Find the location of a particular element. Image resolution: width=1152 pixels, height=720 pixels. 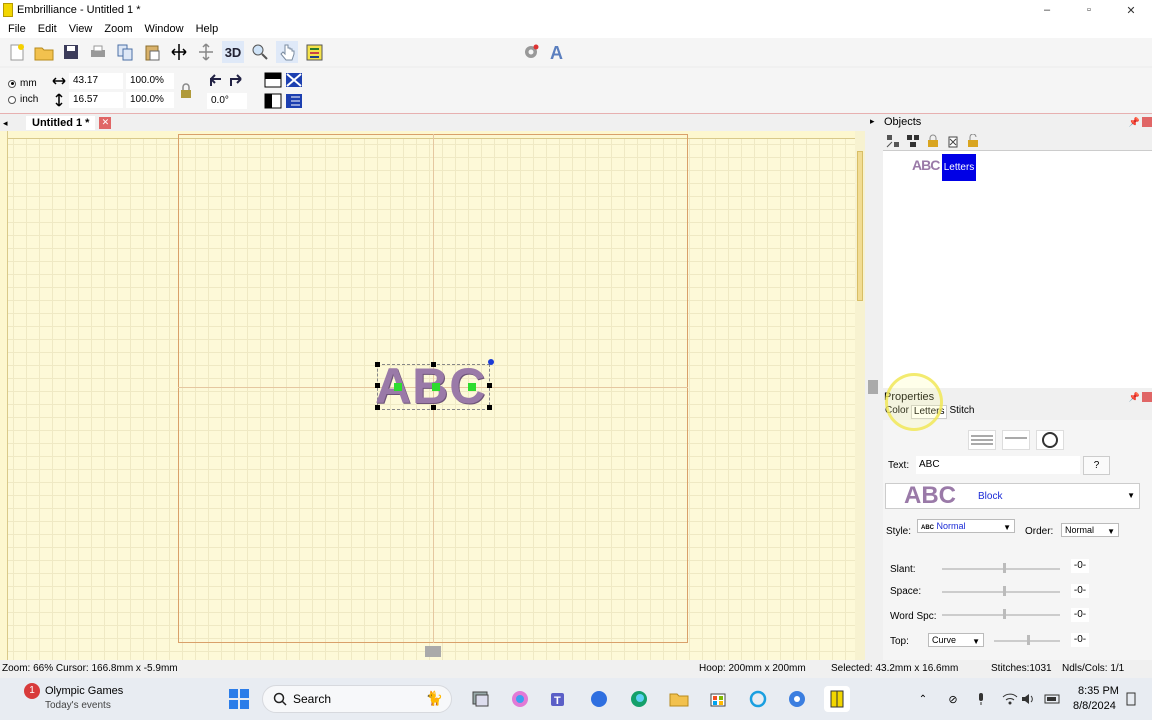

3d-view-button: 3D is located at coordinates (233, 52).